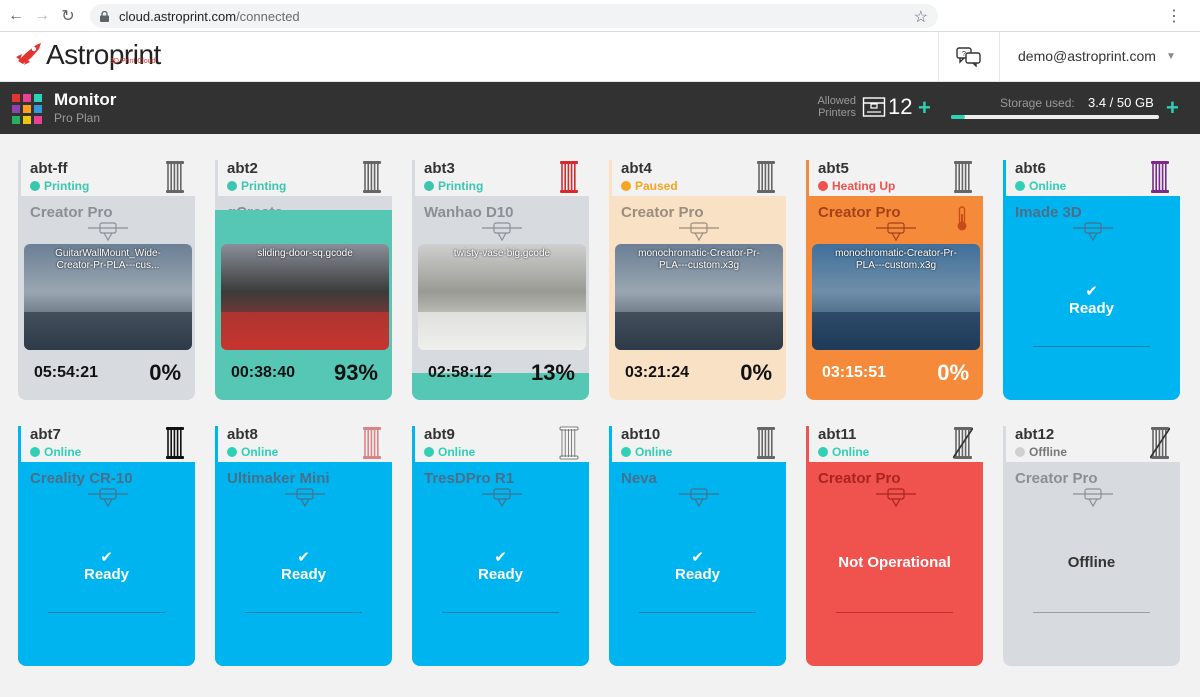  I want to click on printer-card-body: TresDPro R1 ✔ Ready, so click(500, 564).